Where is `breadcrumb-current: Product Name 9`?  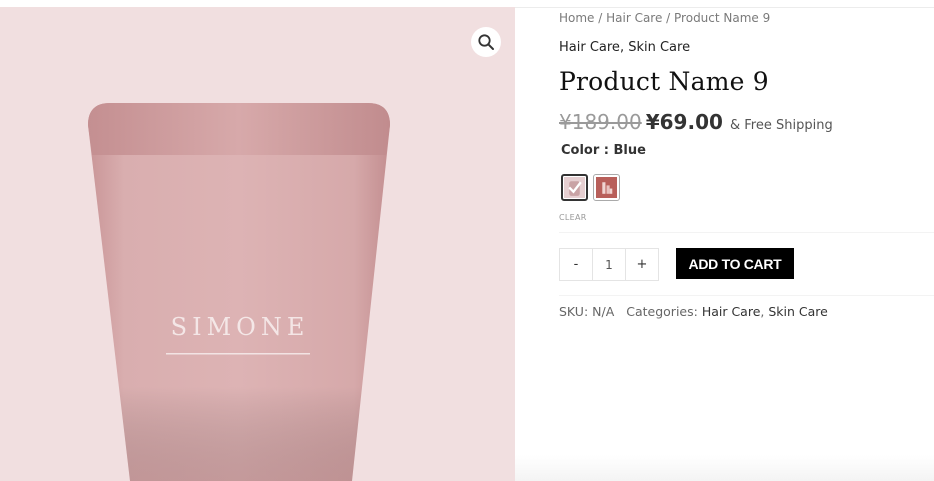 breadcrumb-current: Product Name 9 is located at coordinates (722, 18).